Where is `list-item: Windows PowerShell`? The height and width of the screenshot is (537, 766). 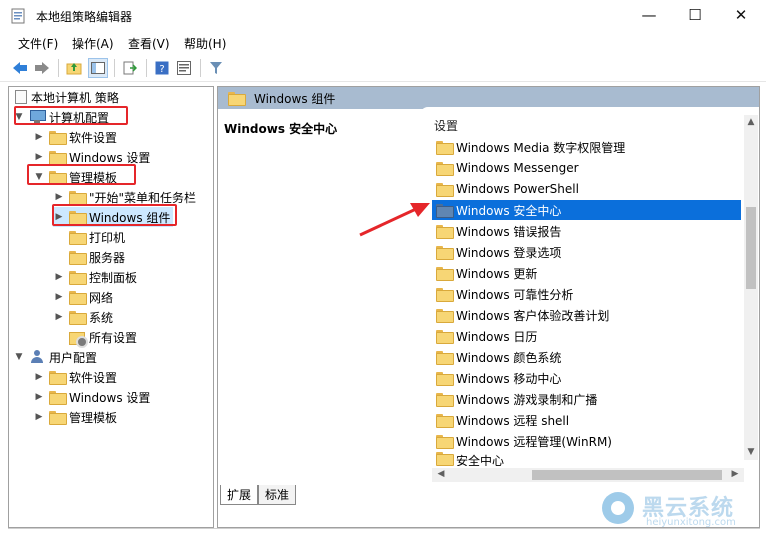
list-item: Windows PowerShell is located at coordinates (586, 189).